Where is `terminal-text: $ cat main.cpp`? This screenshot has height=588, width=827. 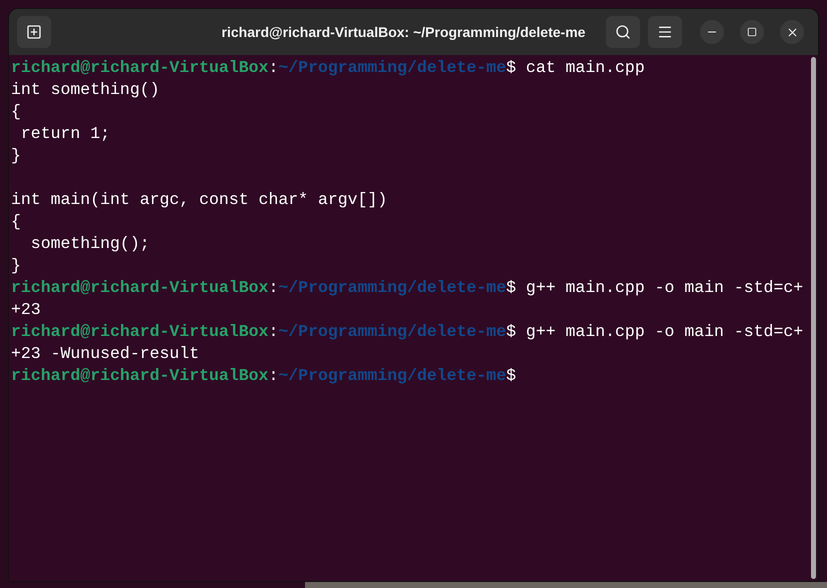 terminal-text: $ cat main.cpp is located at coordinates (575, 68).